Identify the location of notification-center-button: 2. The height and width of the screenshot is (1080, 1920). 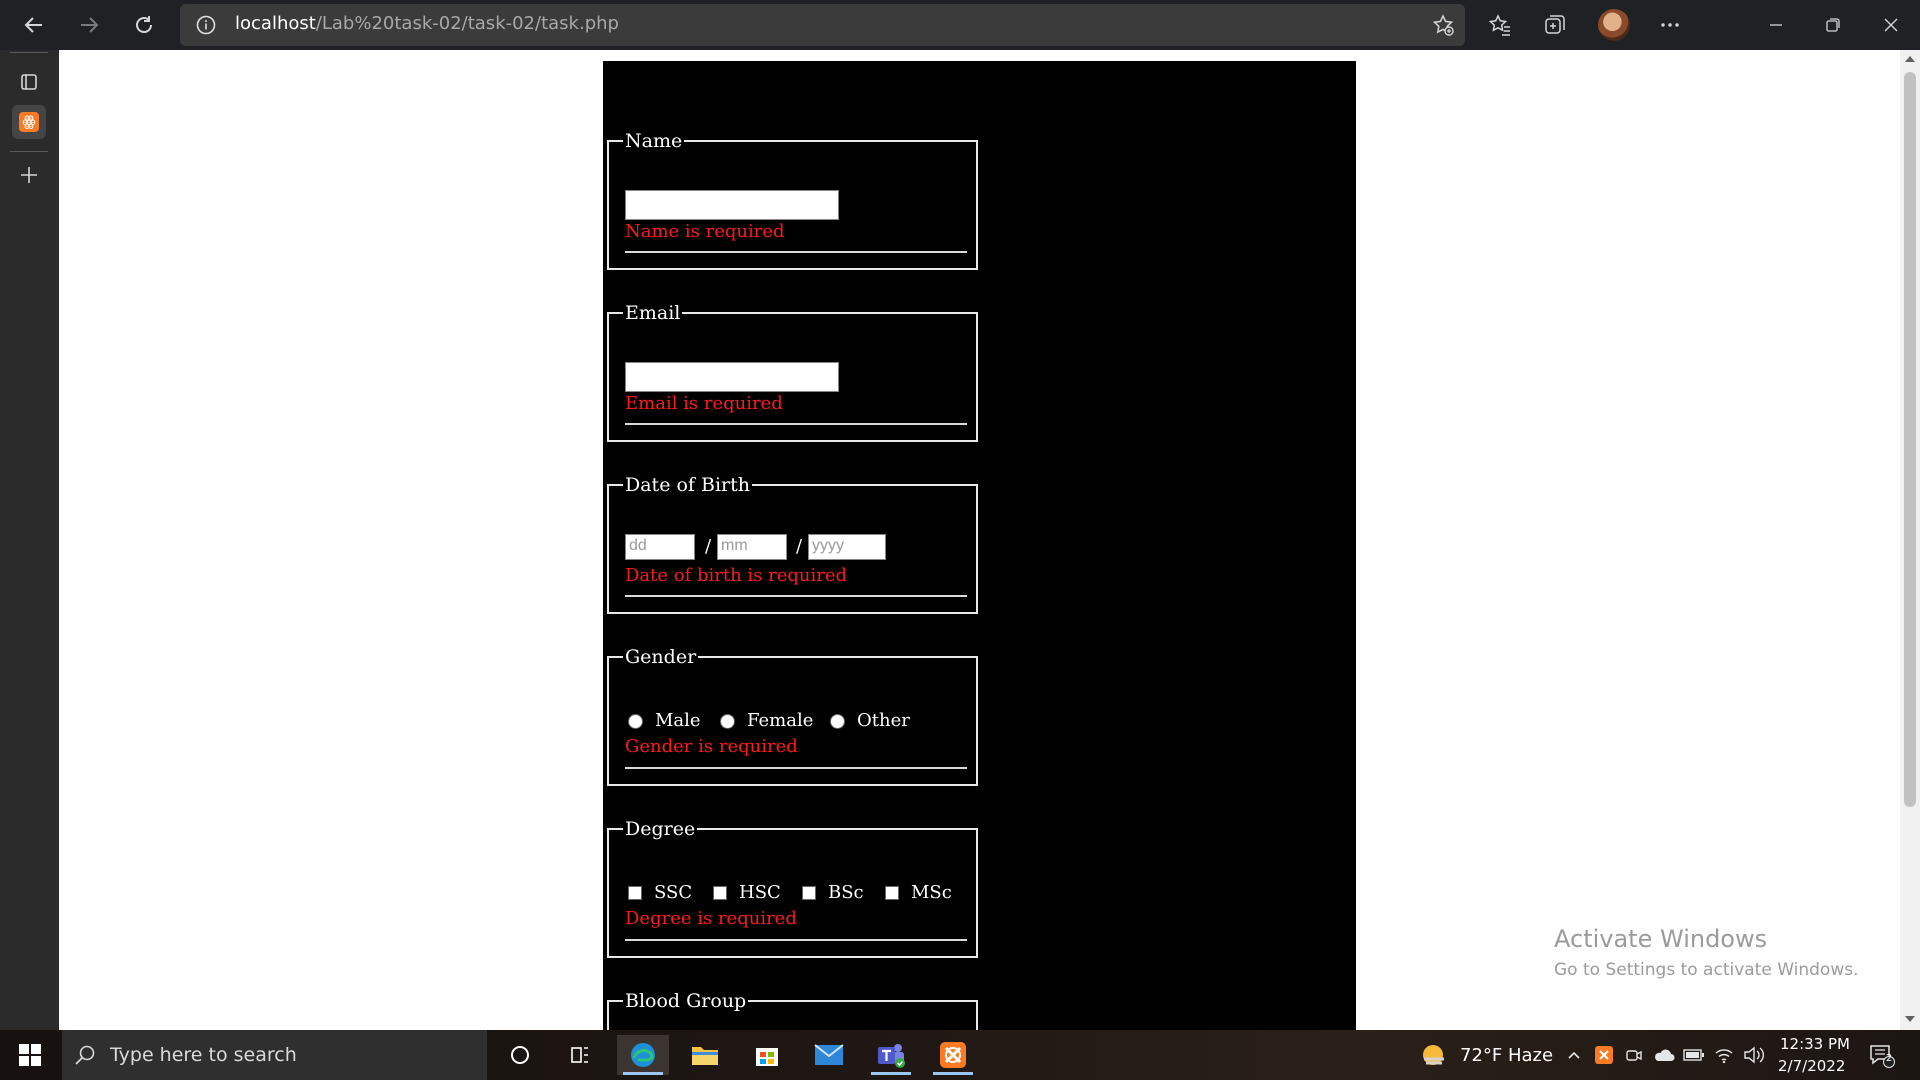
(1882, 1056).